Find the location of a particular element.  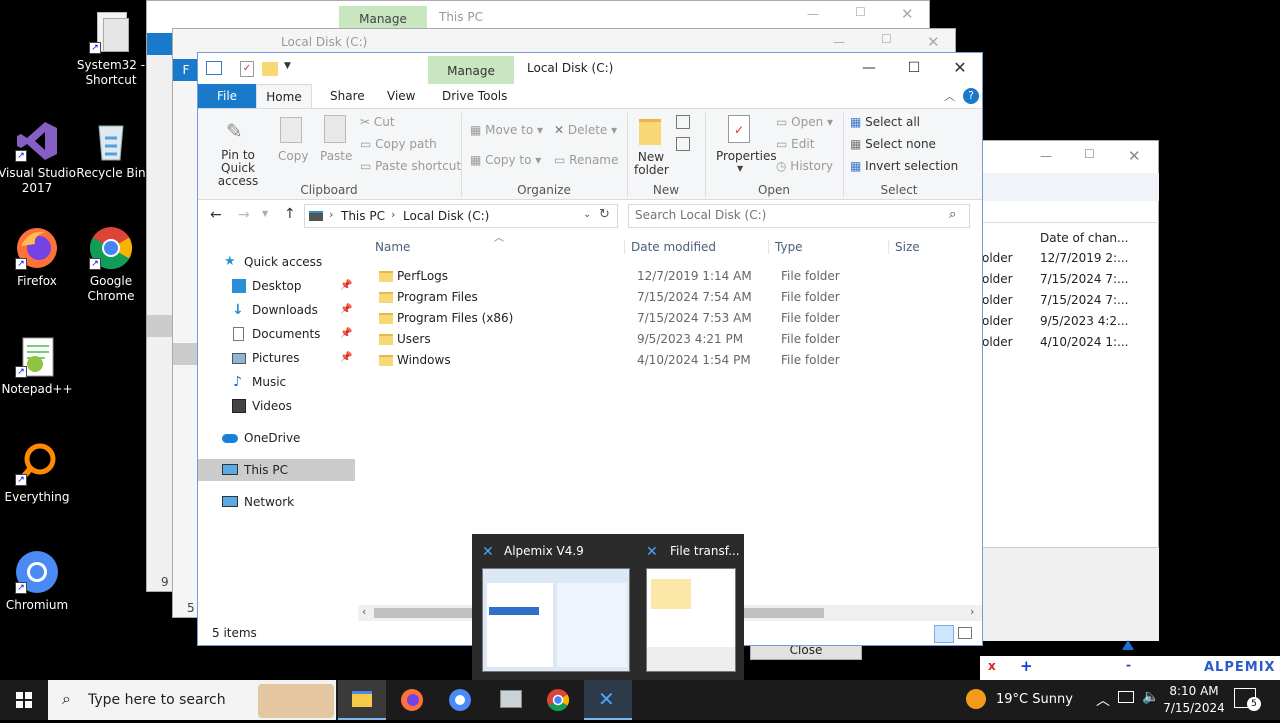

tab-view: View is located at coordinates (401, 96).